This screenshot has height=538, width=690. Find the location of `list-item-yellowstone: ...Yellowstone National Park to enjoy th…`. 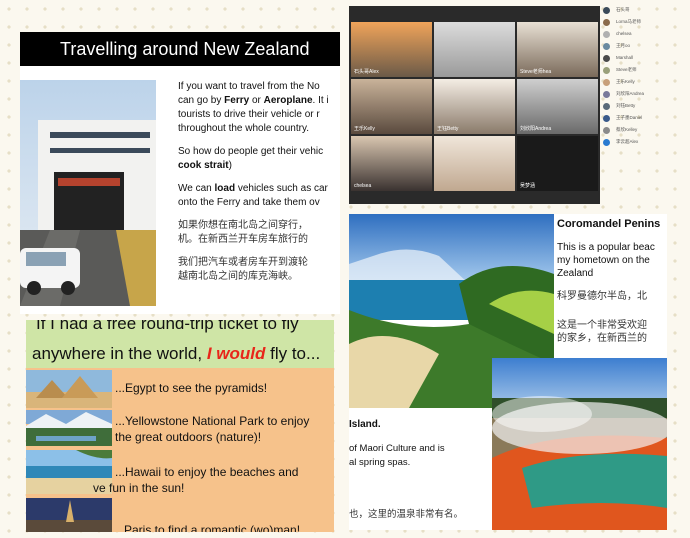

list-item-yellowstone: ...Yellowstone National Park to enjoy th… is located at coordinates (212, 429).